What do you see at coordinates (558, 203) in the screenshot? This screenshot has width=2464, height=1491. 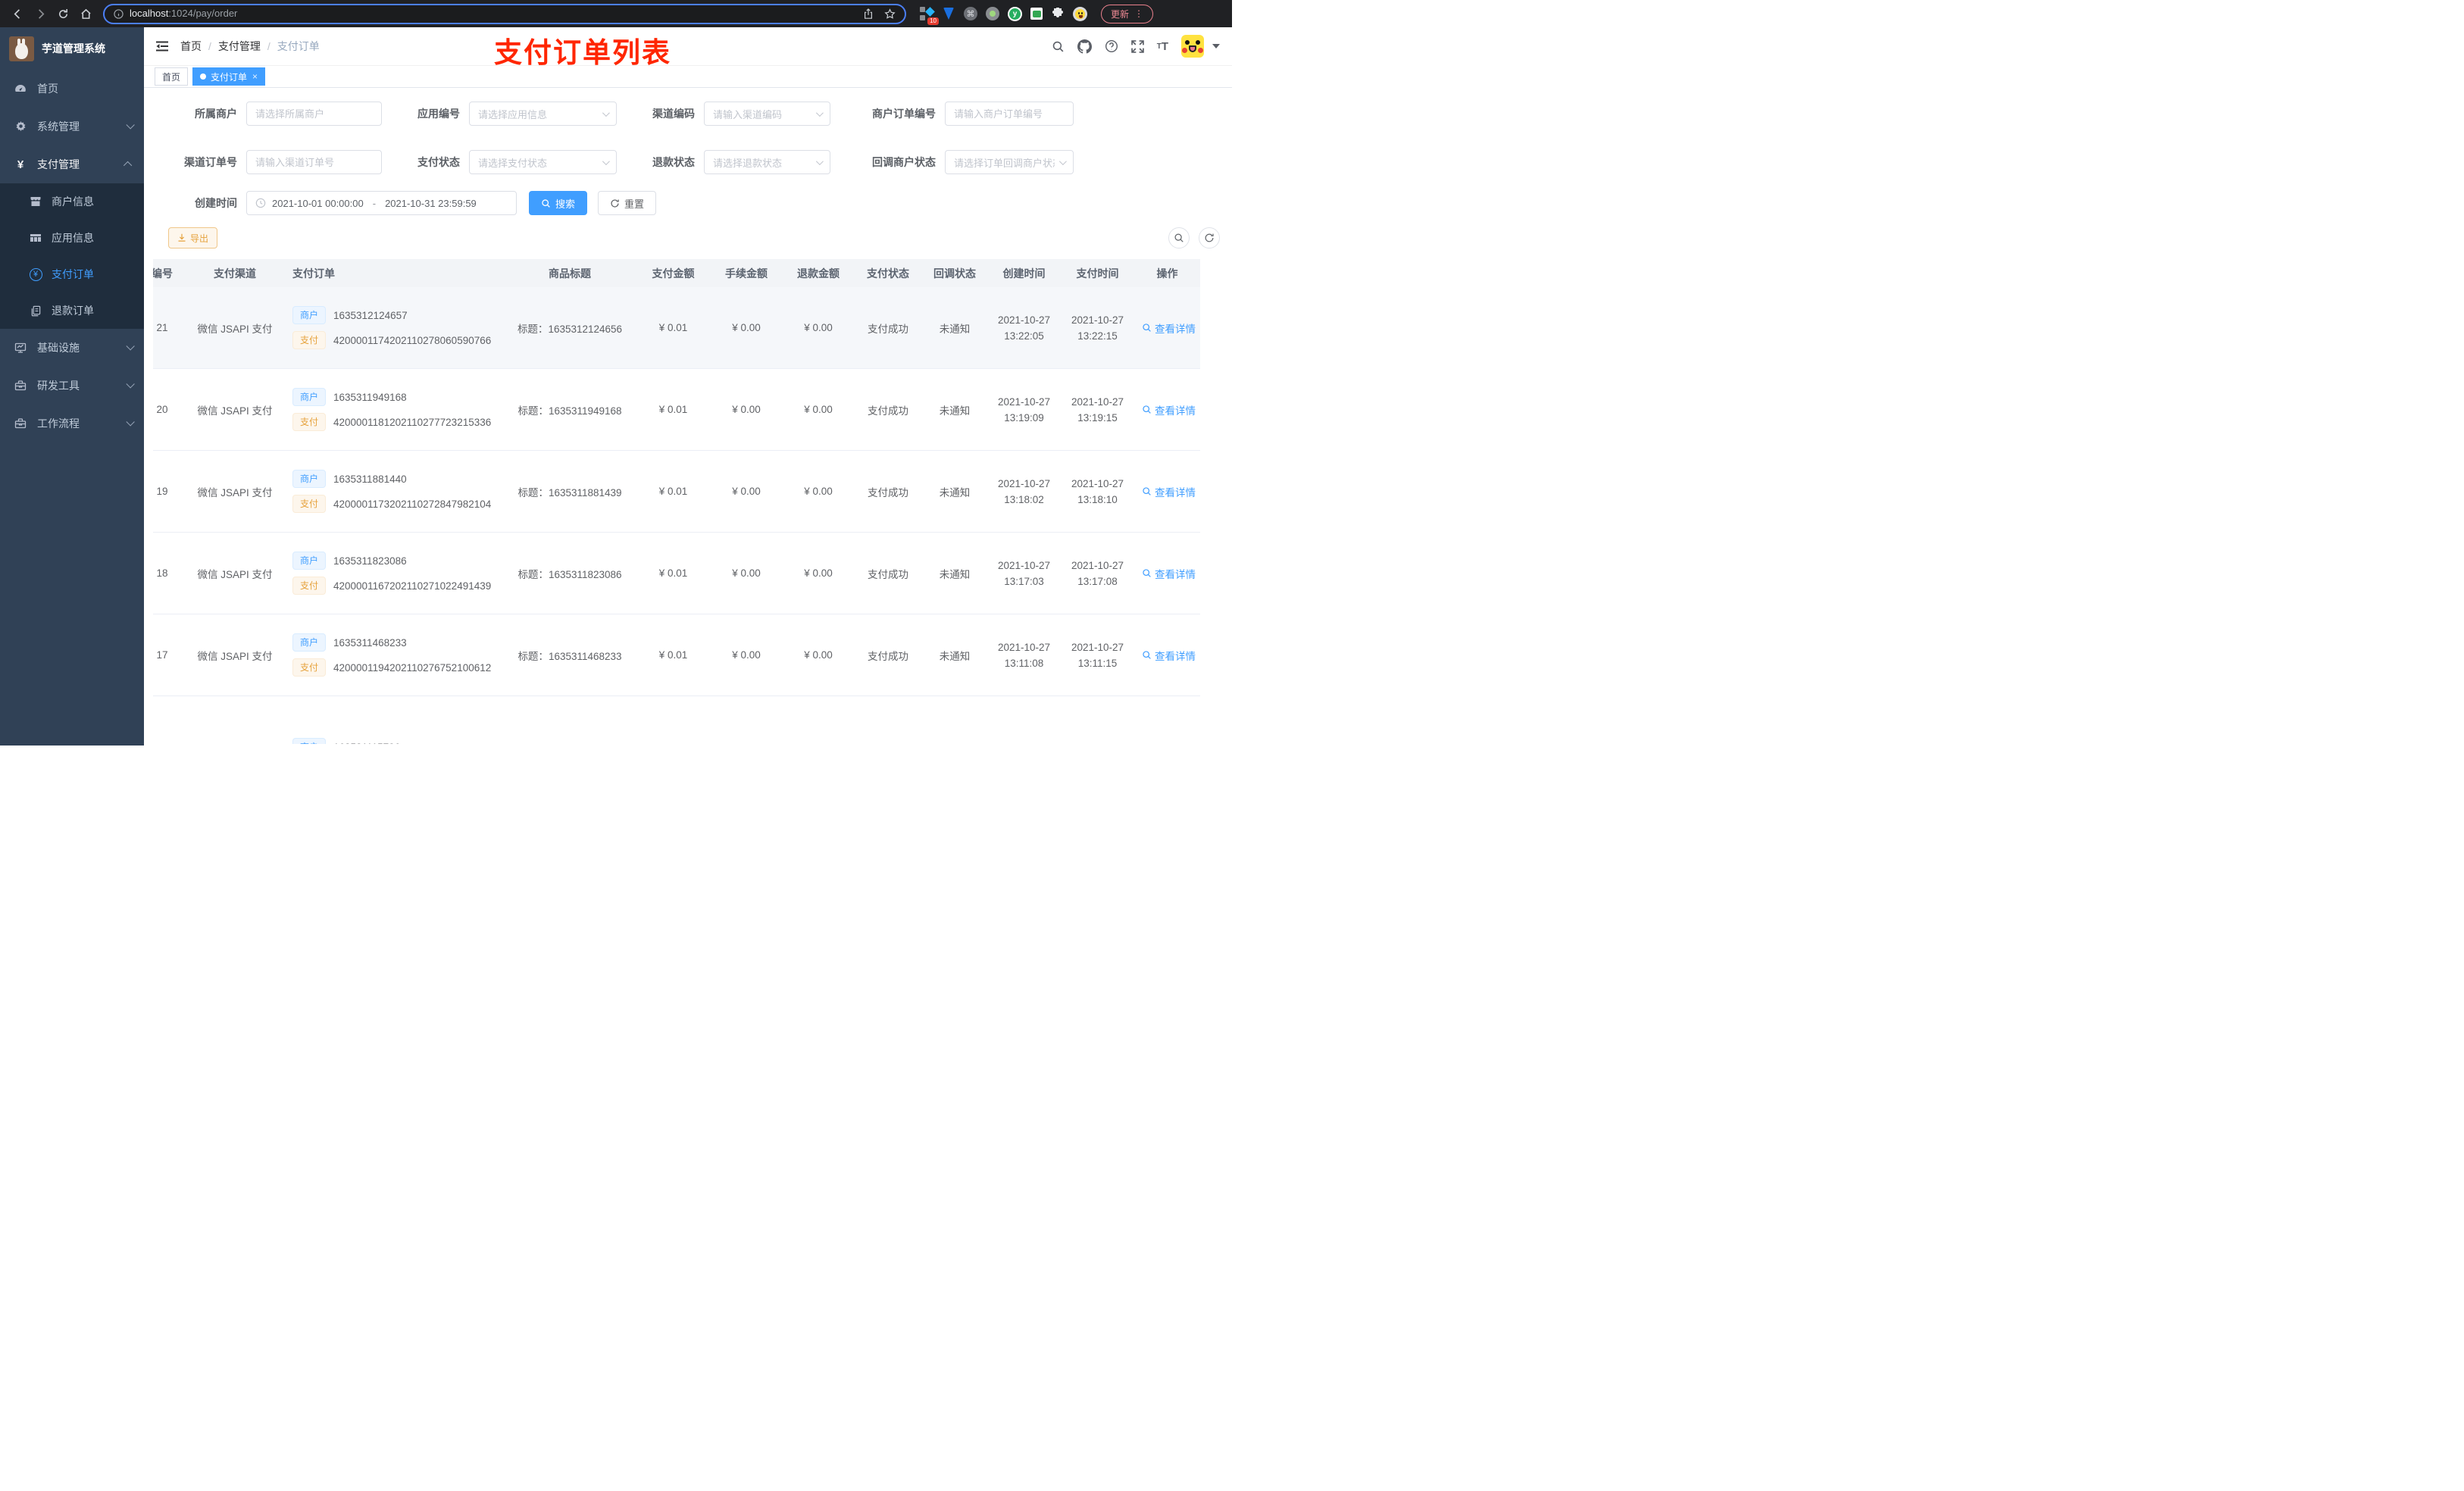 I see `search-button: 搜索` at bounding box center [558, 203].